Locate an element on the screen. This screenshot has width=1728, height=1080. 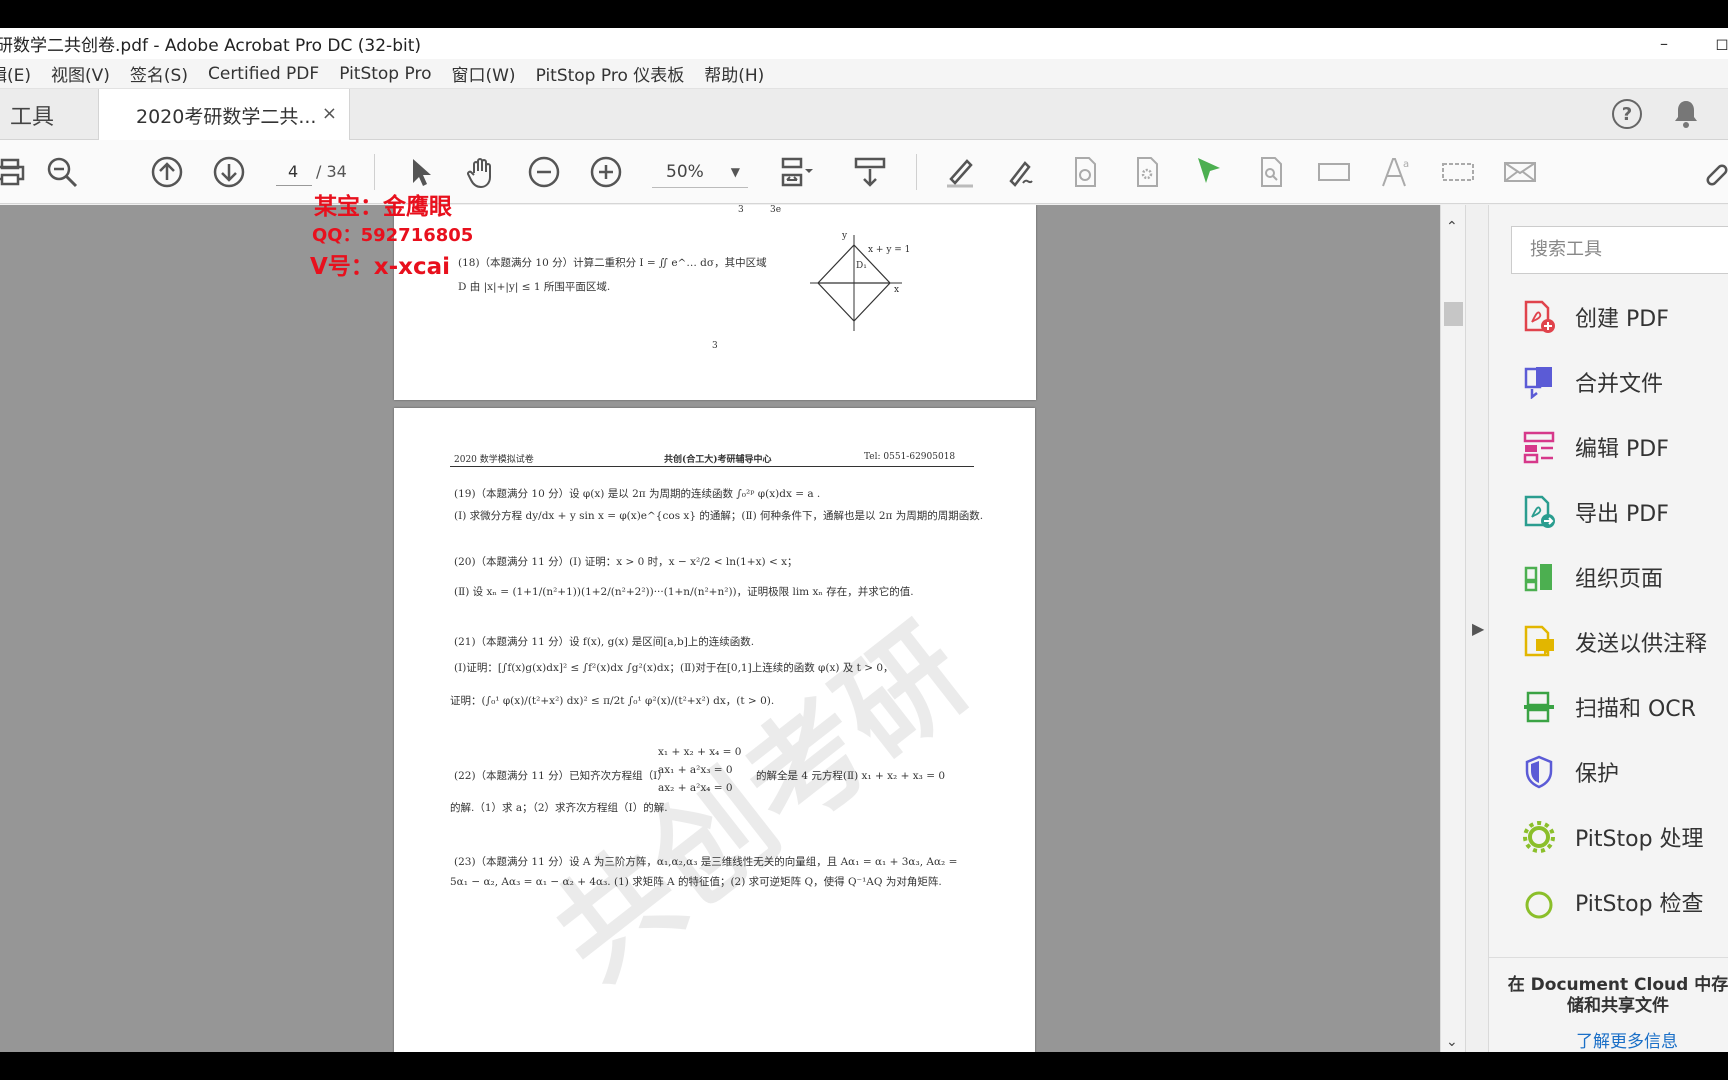
tool-edit-pdf: 编辑 PDF is located at coordinates (1595, 447).